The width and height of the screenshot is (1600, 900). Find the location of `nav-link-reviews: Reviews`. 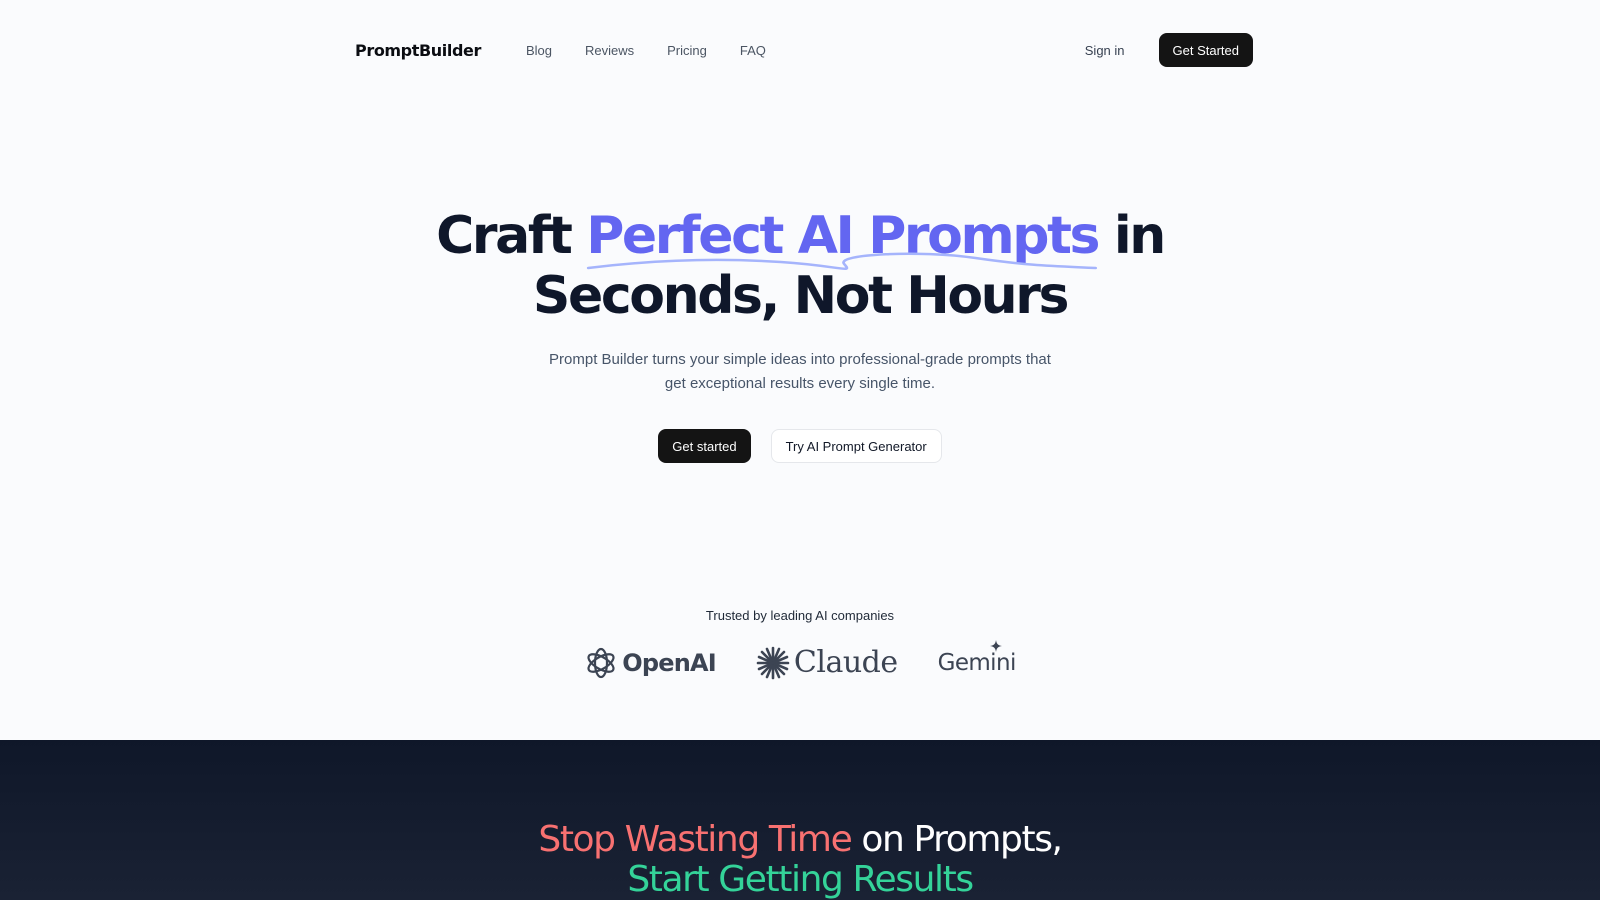

nav-link-reviews: Reviews is located at coordinates (609, 50).